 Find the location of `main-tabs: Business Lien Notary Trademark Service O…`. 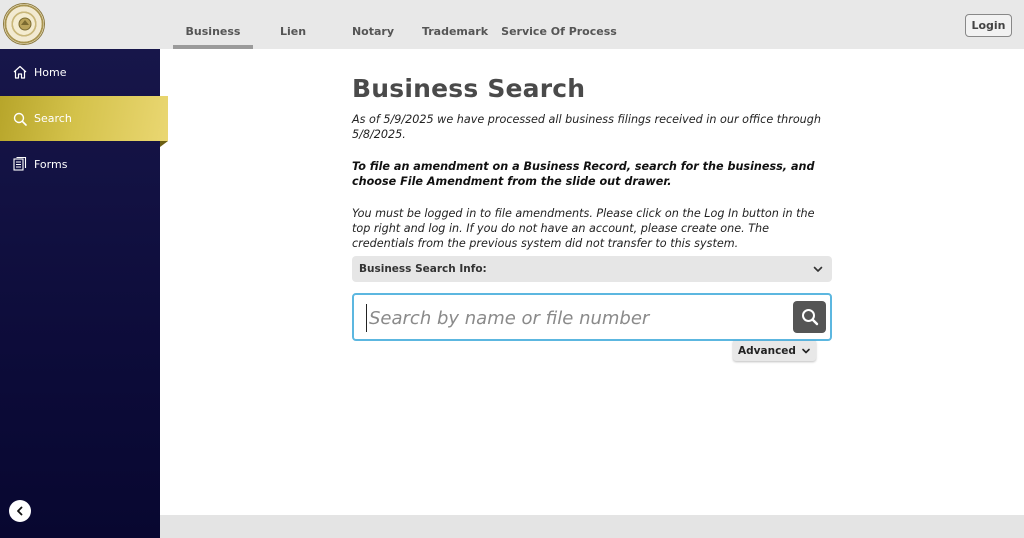

main-tabs: Business Lien Notary Trademark Service O… is located at coordinates (397, 24).